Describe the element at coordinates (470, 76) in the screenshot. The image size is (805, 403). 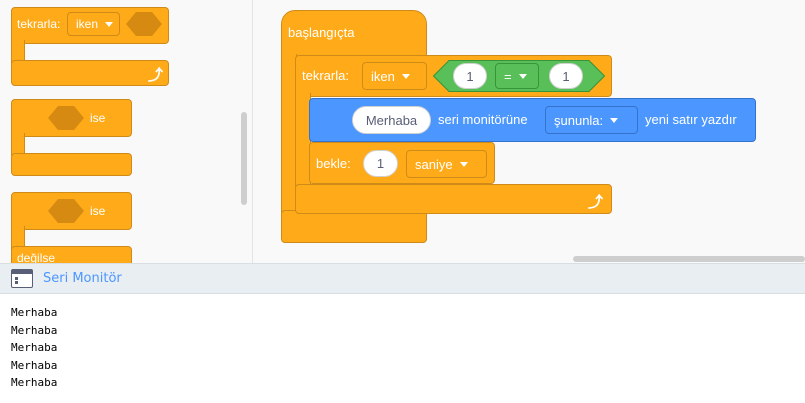
I see `equals-left-input: 1` at that location.